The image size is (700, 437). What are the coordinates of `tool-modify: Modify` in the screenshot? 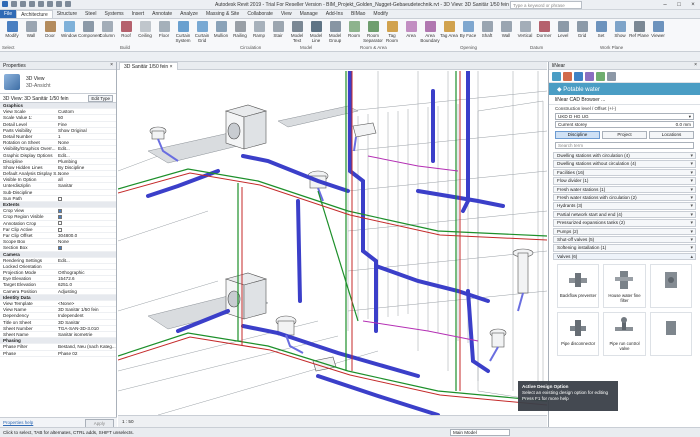 It's located at (12, 29).